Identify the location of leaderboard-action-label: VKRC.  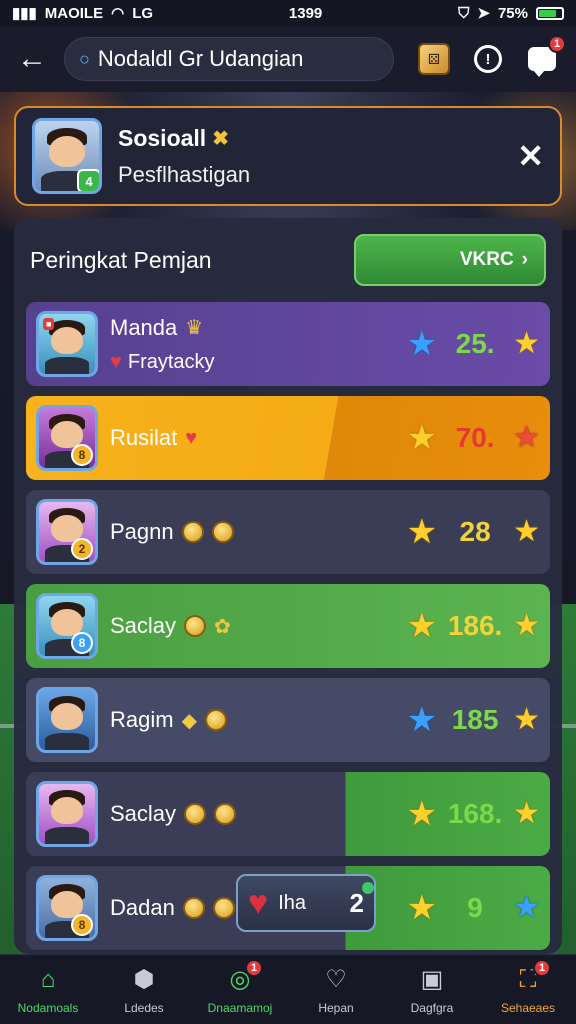
(486, 259).